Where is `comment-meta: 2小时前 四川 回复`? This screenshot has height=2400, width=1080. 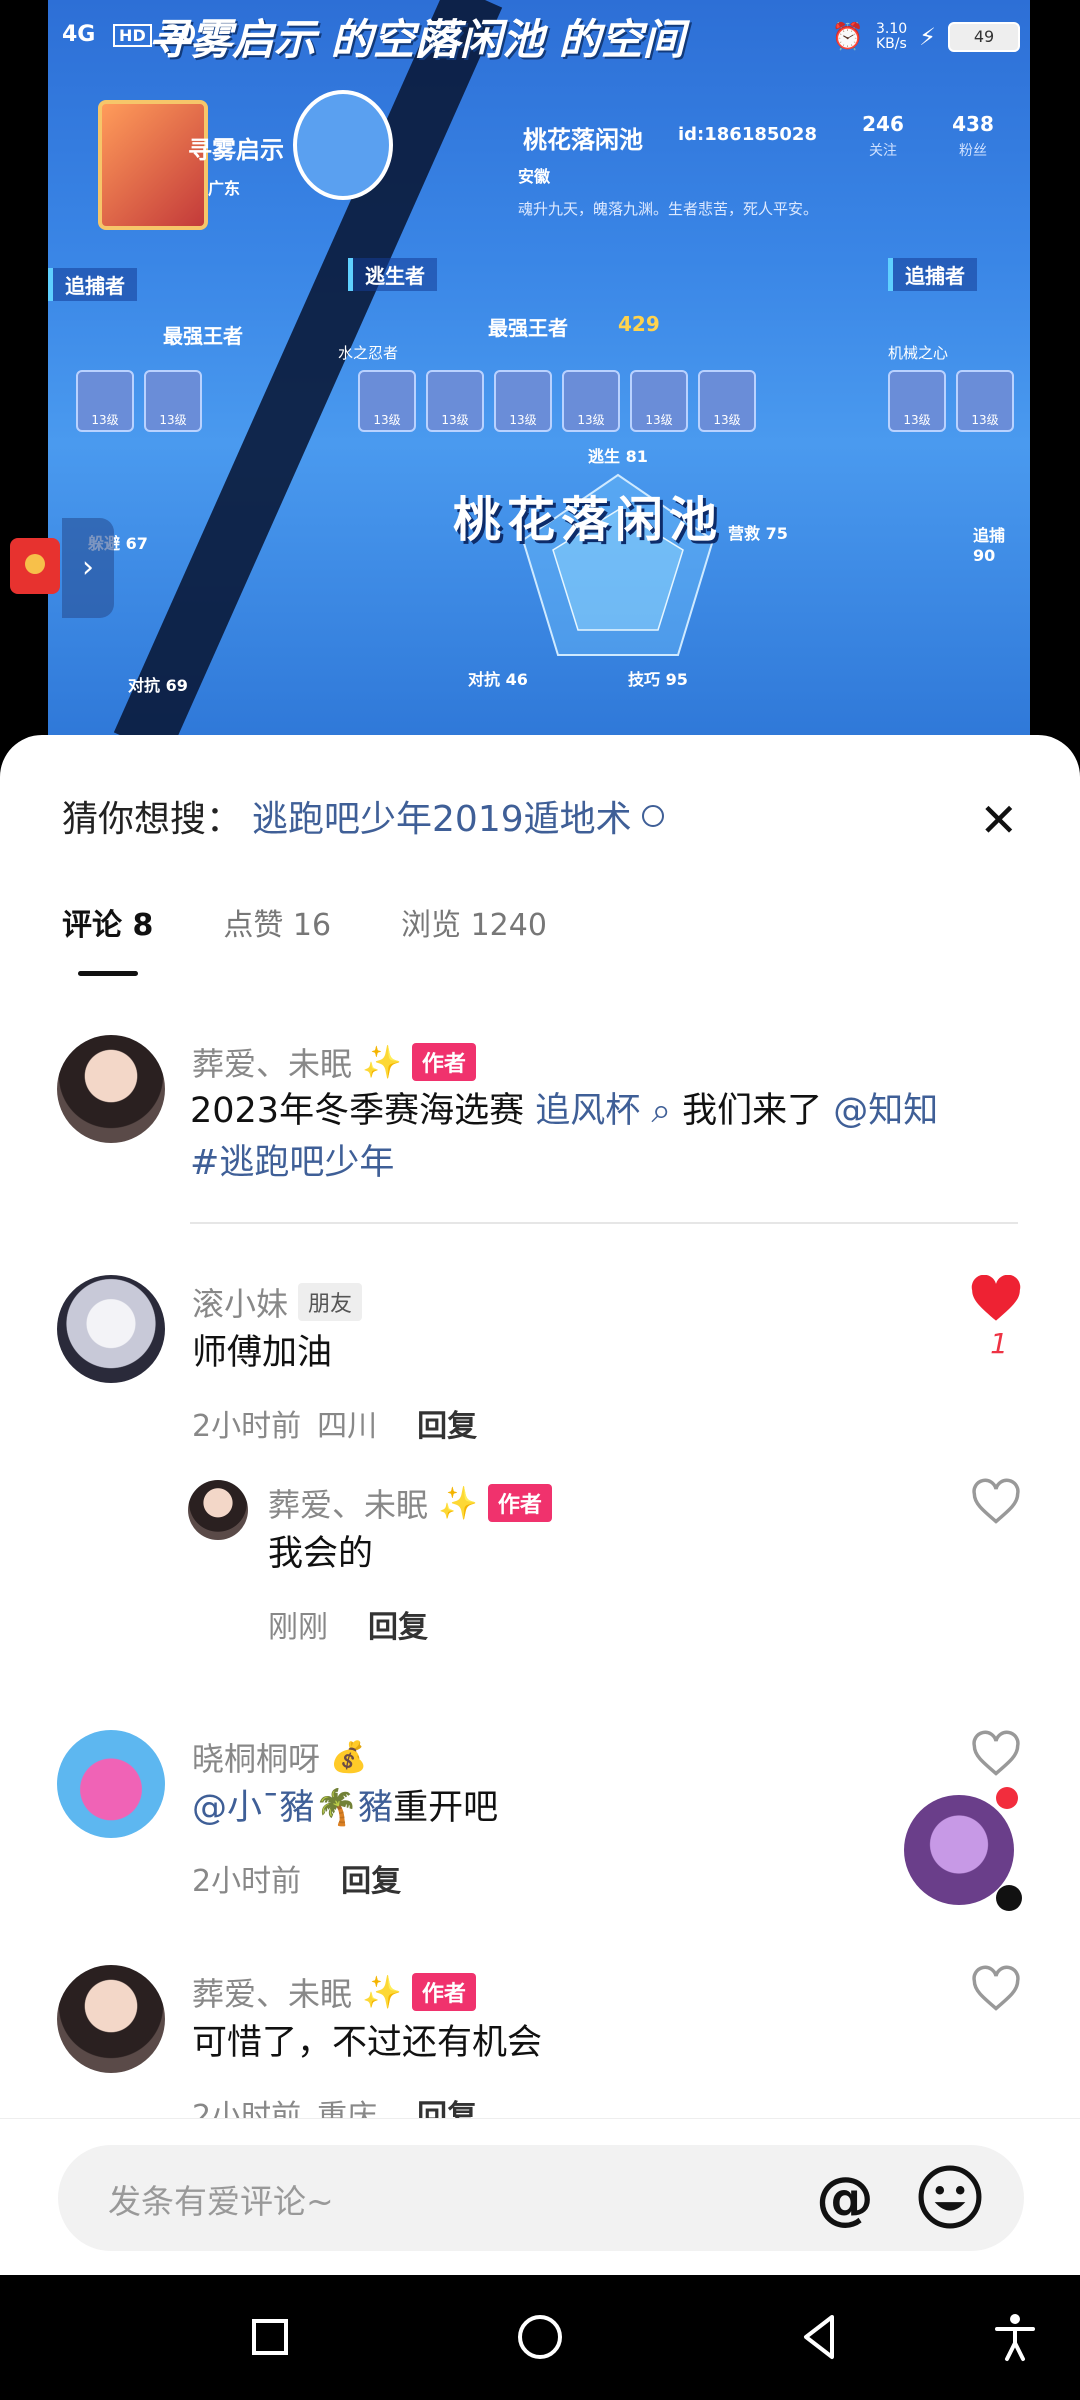 comment-meta: 2小时前 四川 回复 is located at coordinates (334, 1423).